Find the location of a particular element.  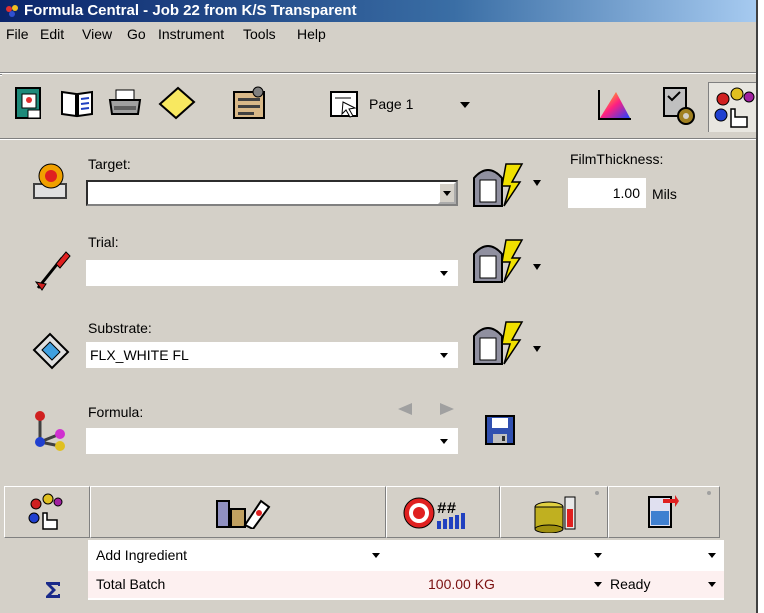

target-combo is located at coordinates (272, 193).